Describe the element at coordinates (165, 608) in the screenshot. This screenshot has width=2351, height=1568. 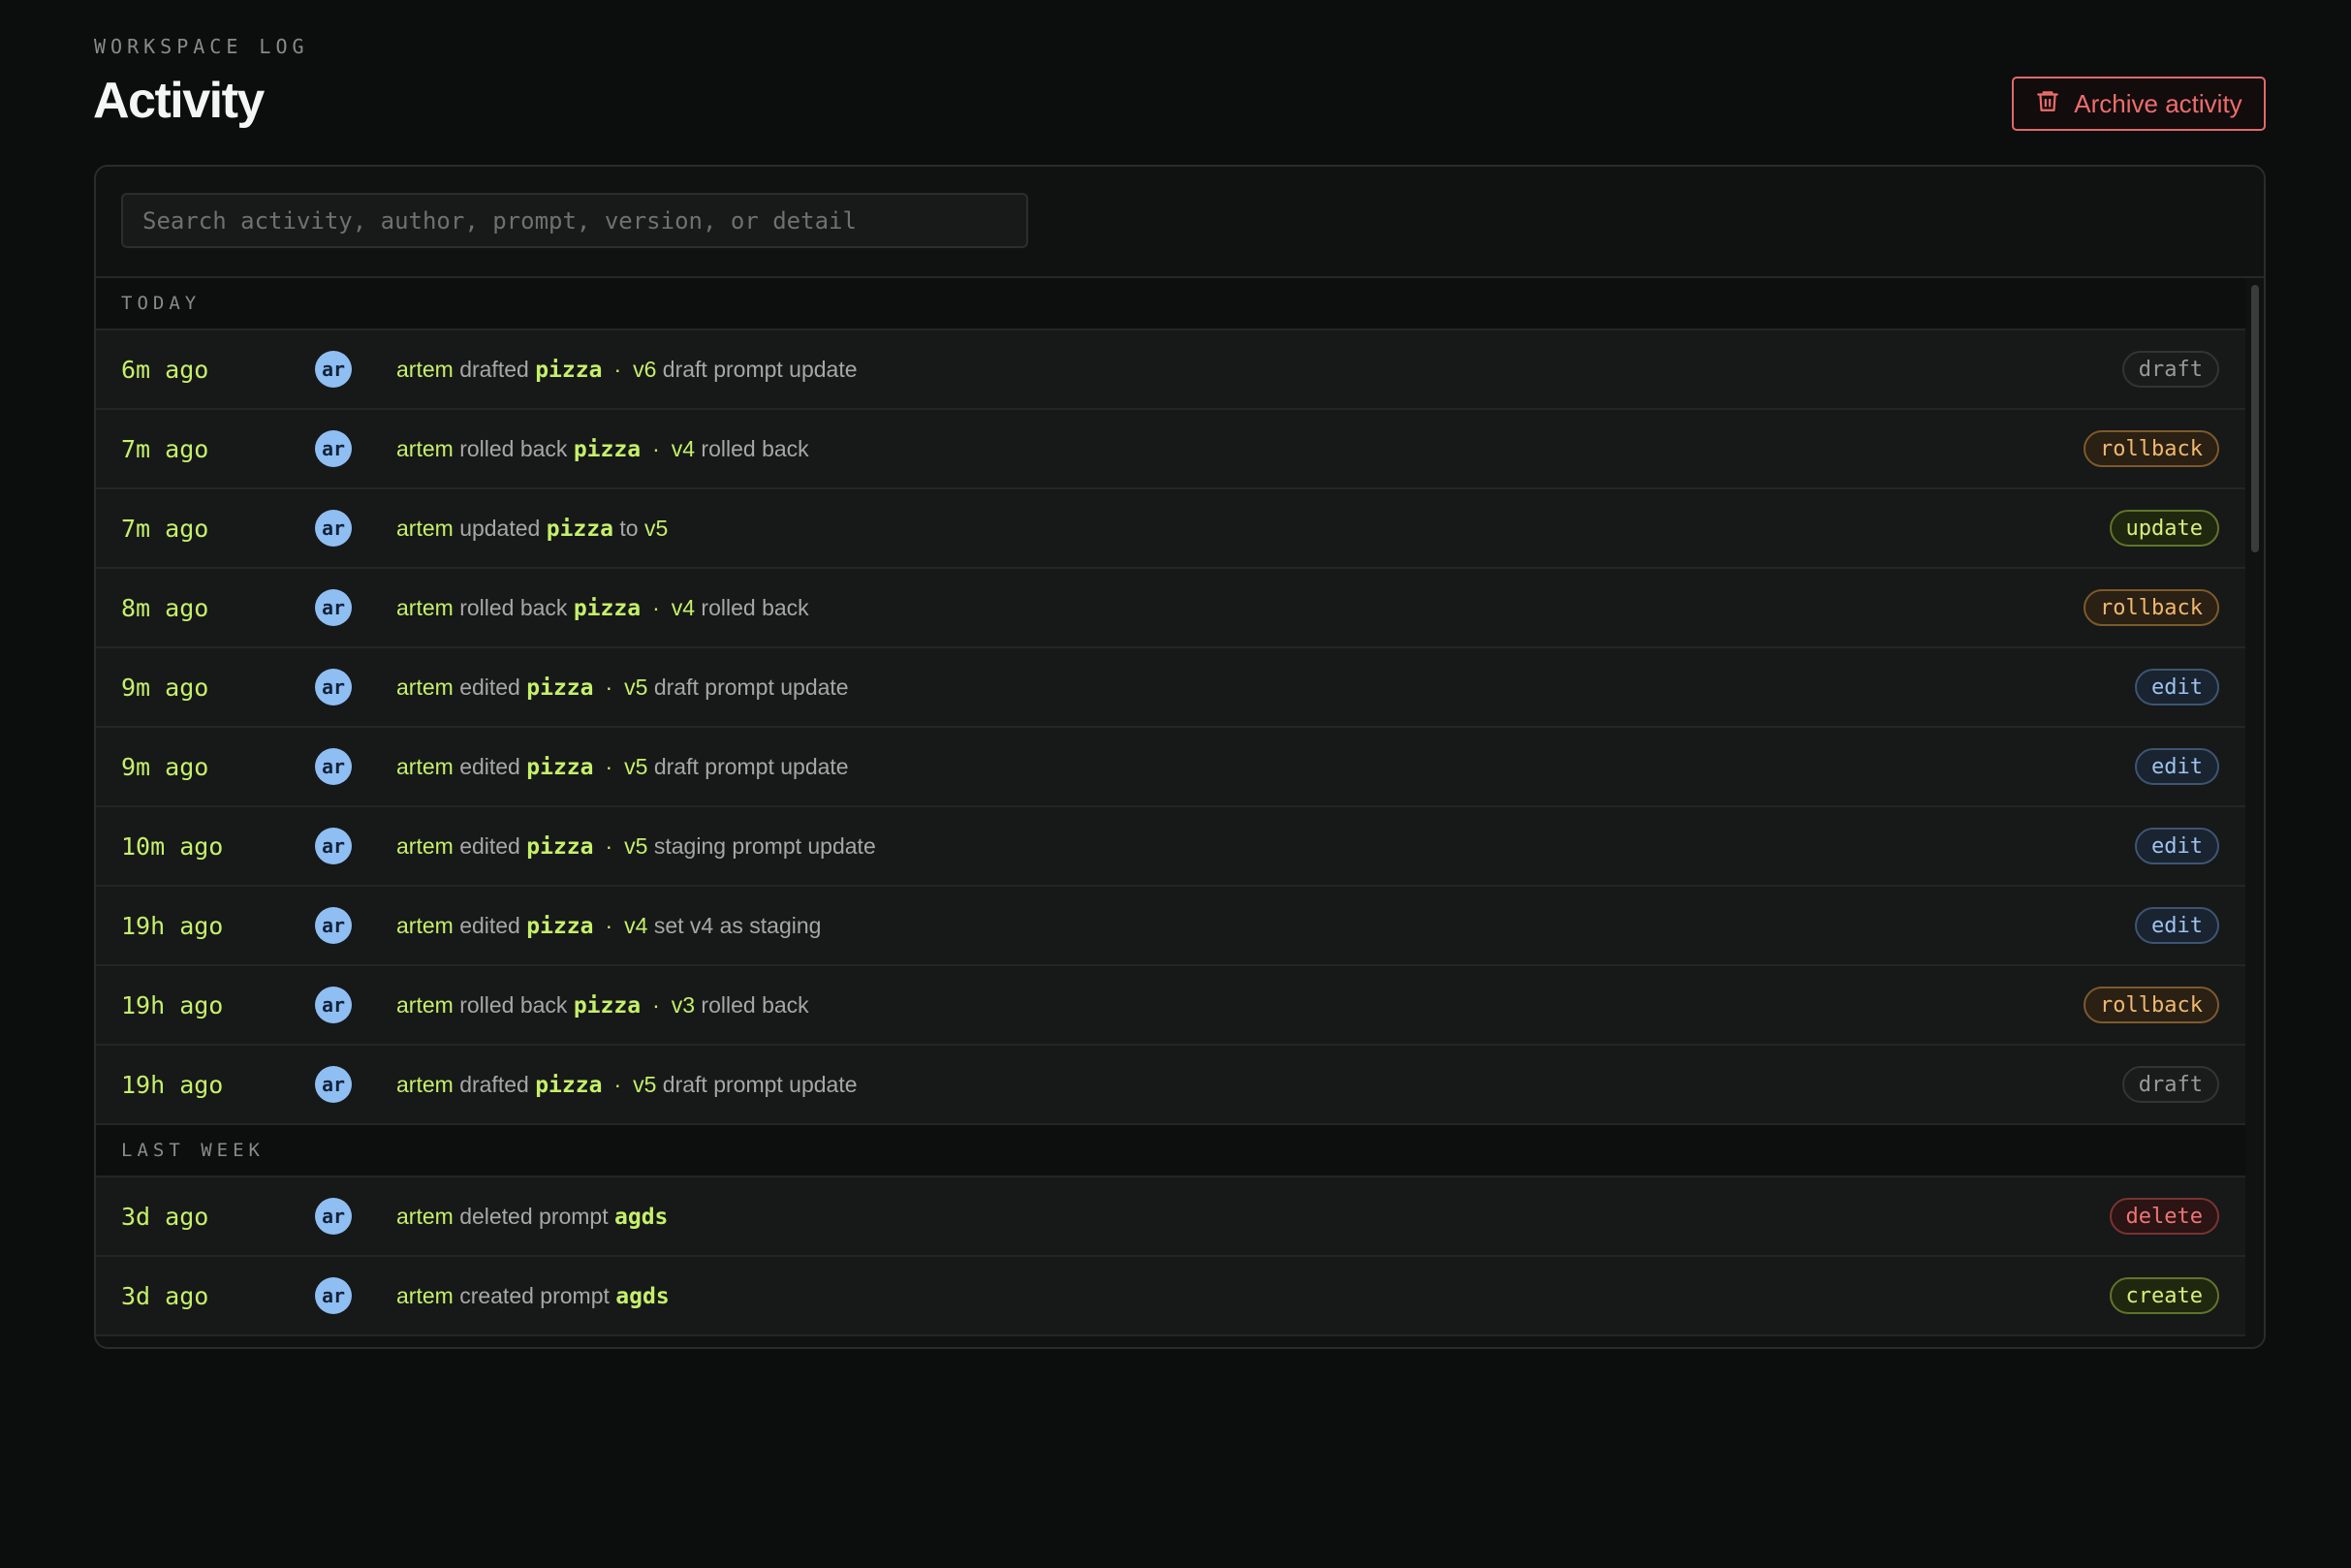
I see `activity-time: 8m ago` at that location.